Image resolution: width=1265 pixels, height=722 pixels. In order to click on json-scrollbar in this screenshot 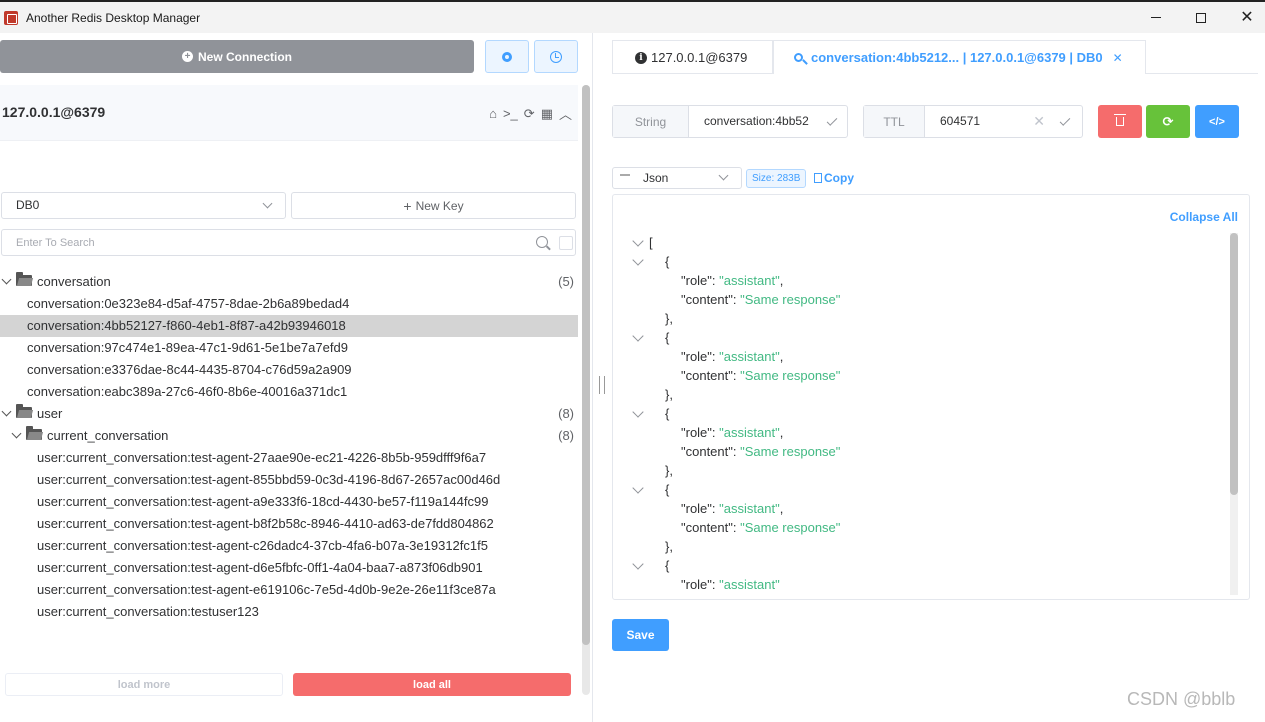, I will do `click(1234, 414)`.